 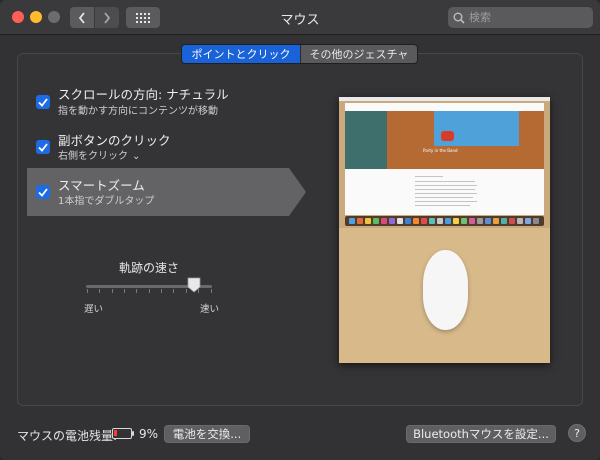 I want to click on search-icon, so click(x=459, y=18).